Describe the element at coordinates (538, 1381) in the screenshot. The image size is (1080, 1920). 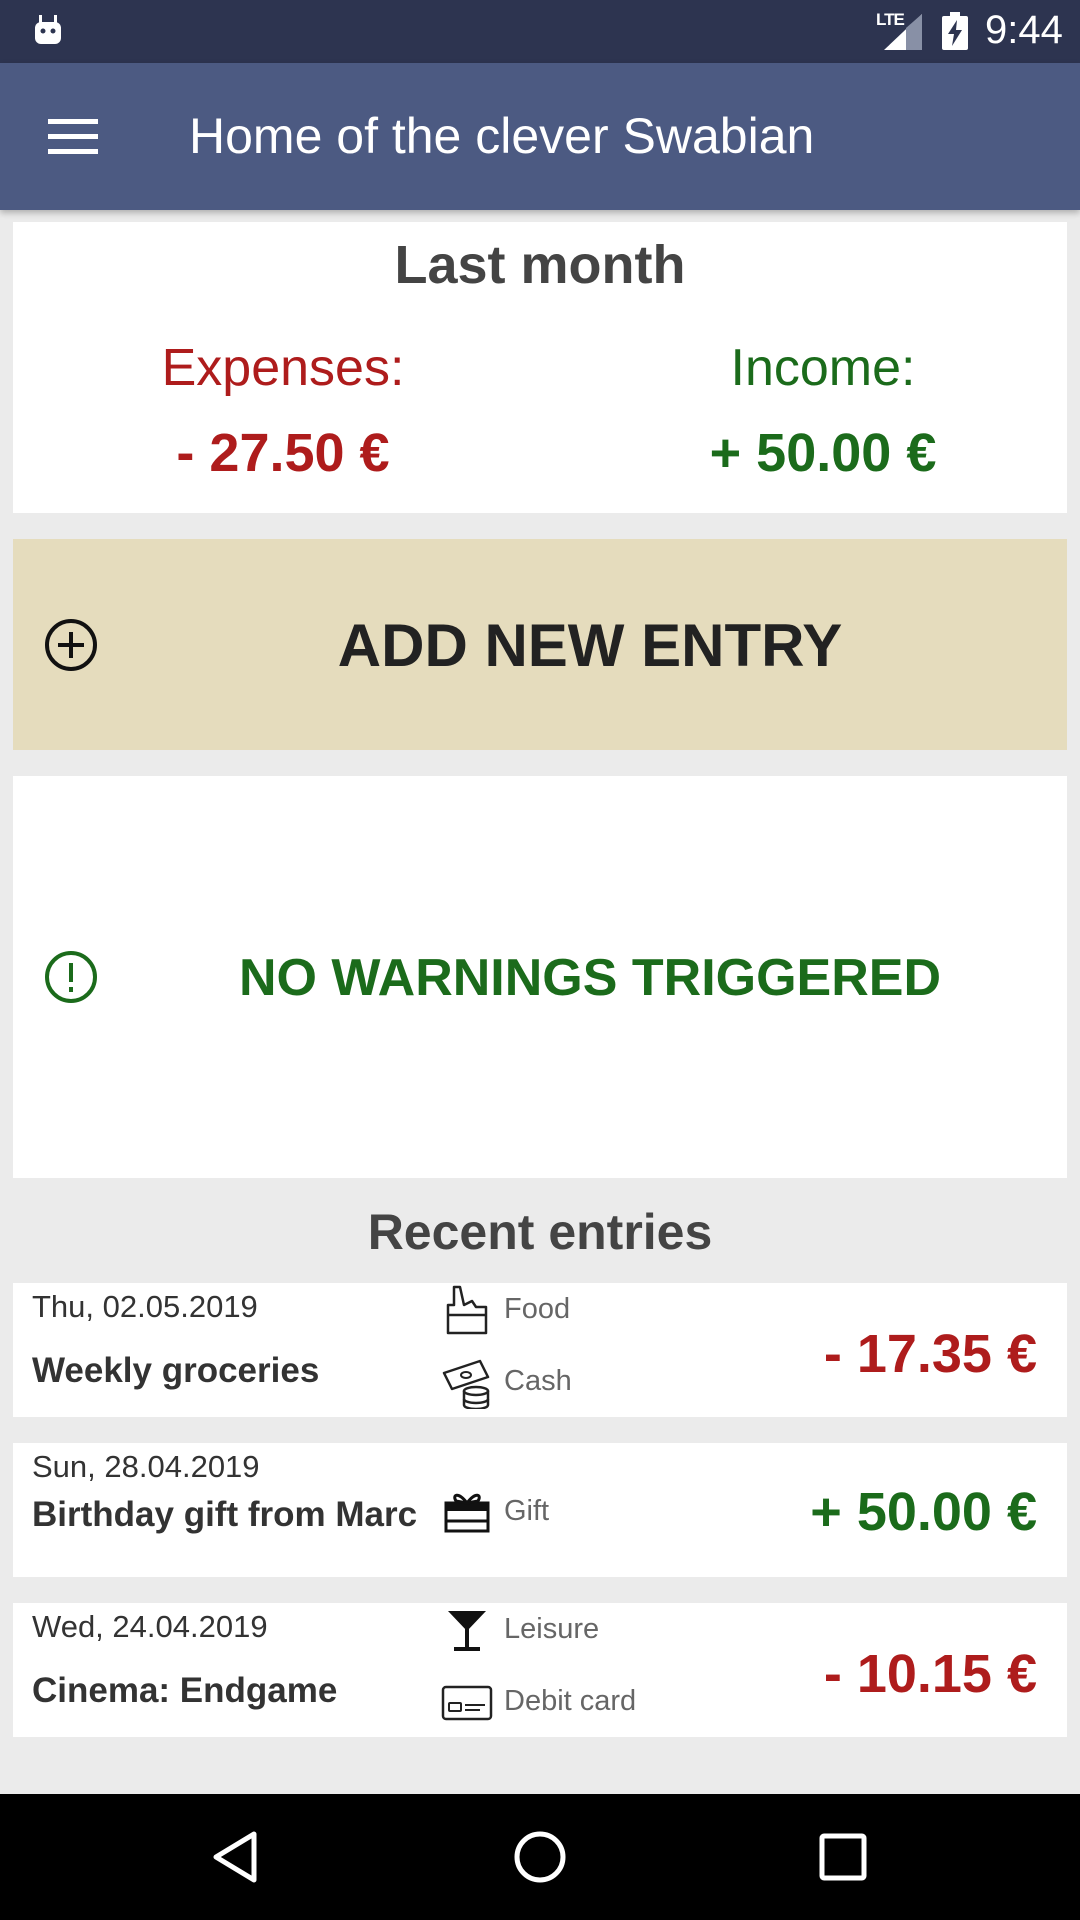
I see `entry-payment: Cash` at that location.